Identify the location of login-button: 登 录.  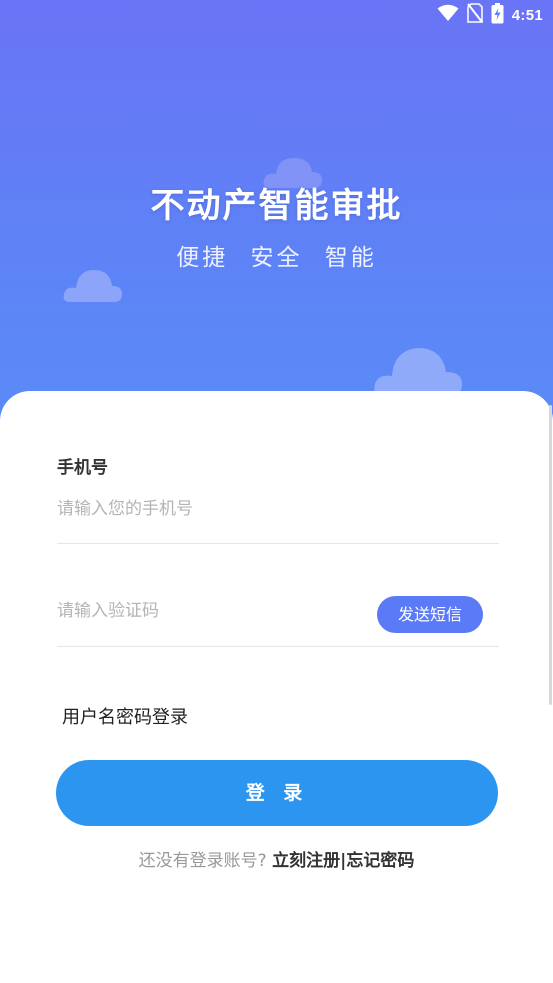
(277, 793).